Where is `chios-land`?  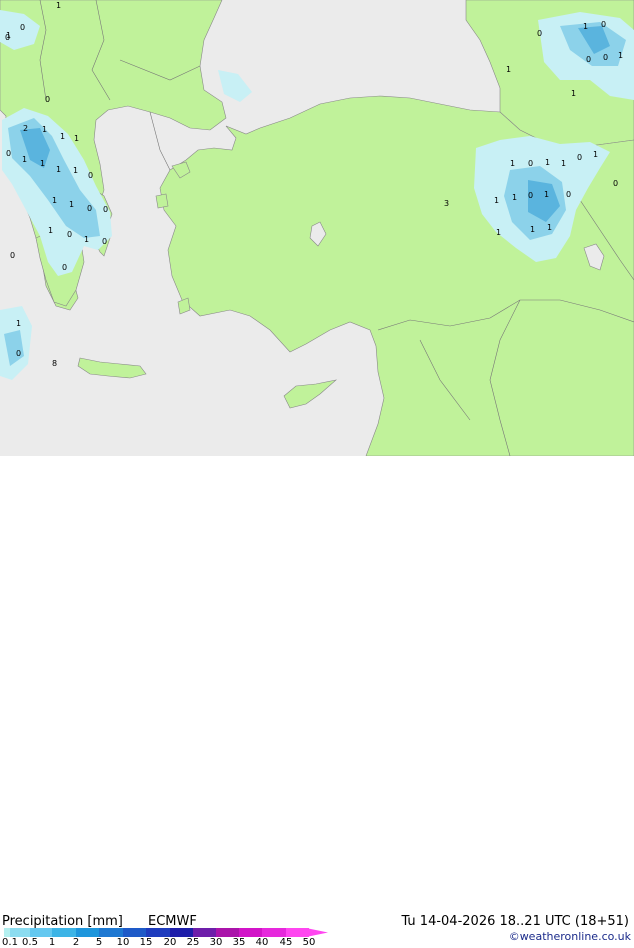
chios-land is located at coordinates (162, 201).